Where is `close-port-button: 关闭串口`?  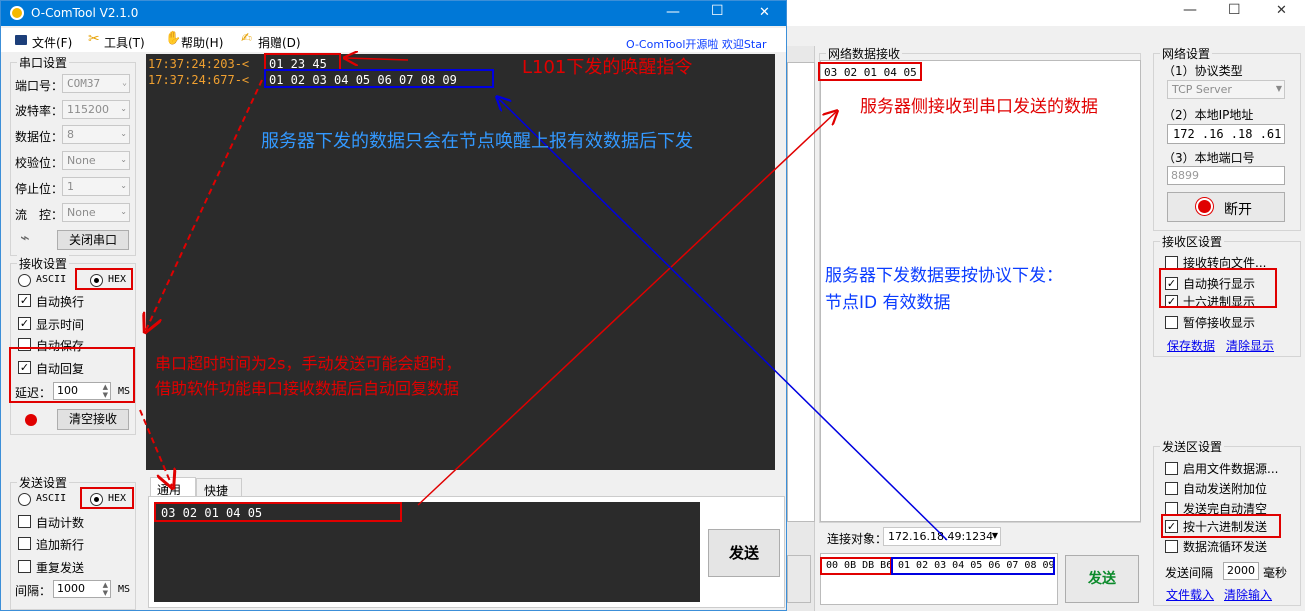
close-port-button: 关闭串口 is located at coordinates (93, 240).